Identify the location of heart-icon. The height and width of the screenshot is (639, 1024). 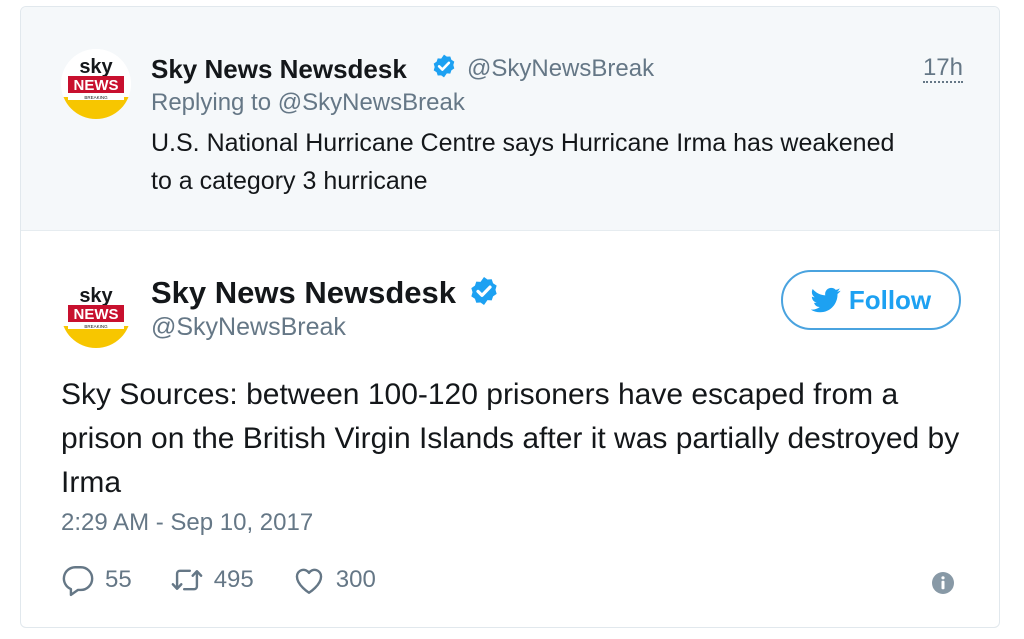
(308, 581).